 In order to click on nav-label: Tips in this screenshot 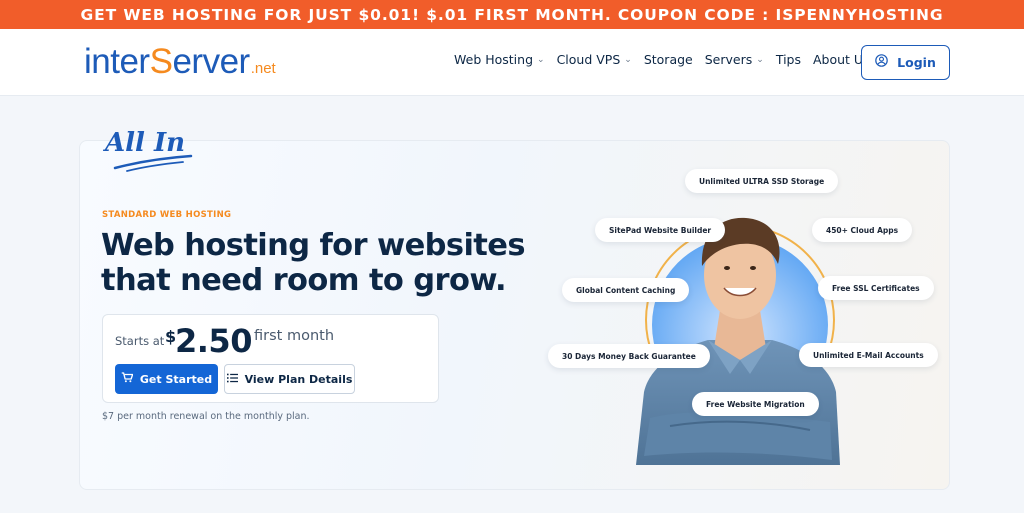, I will do `click(788, 59)`.